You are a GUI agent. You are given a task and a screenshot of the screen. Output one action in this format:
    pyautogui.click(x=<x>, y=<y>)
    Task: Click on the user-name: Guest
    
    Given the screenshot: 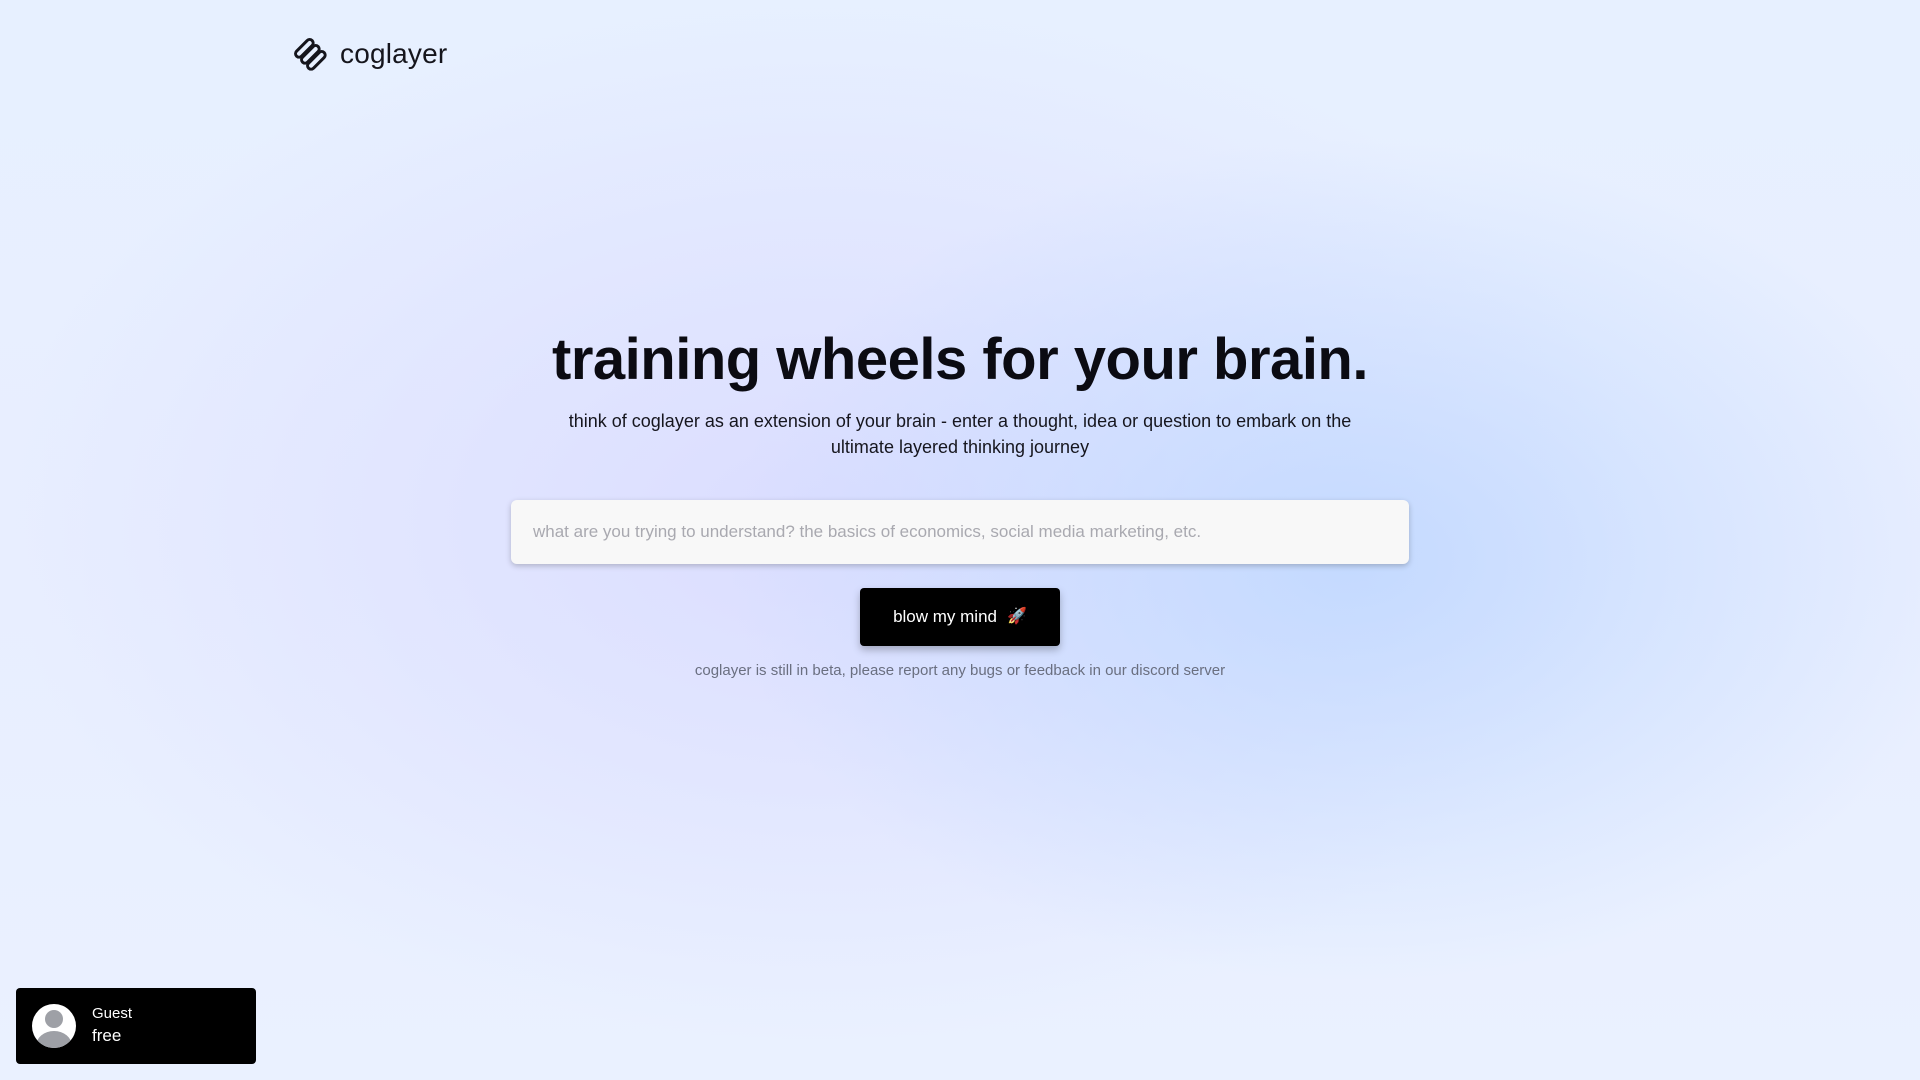 What is the action you would take?
    pyautogui.click(x=112, y=1013)
    